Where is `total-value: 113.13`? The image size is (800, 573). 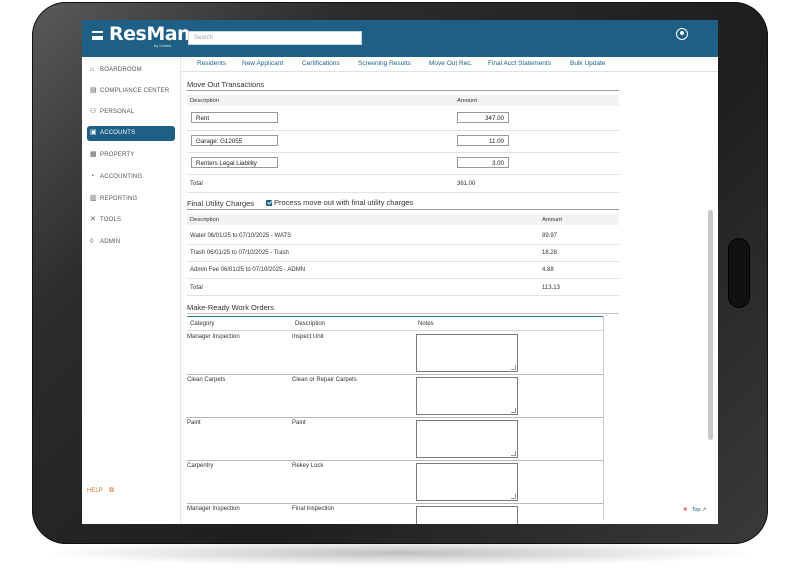
total-value: 113.13 is located at coordinates (551, 288).